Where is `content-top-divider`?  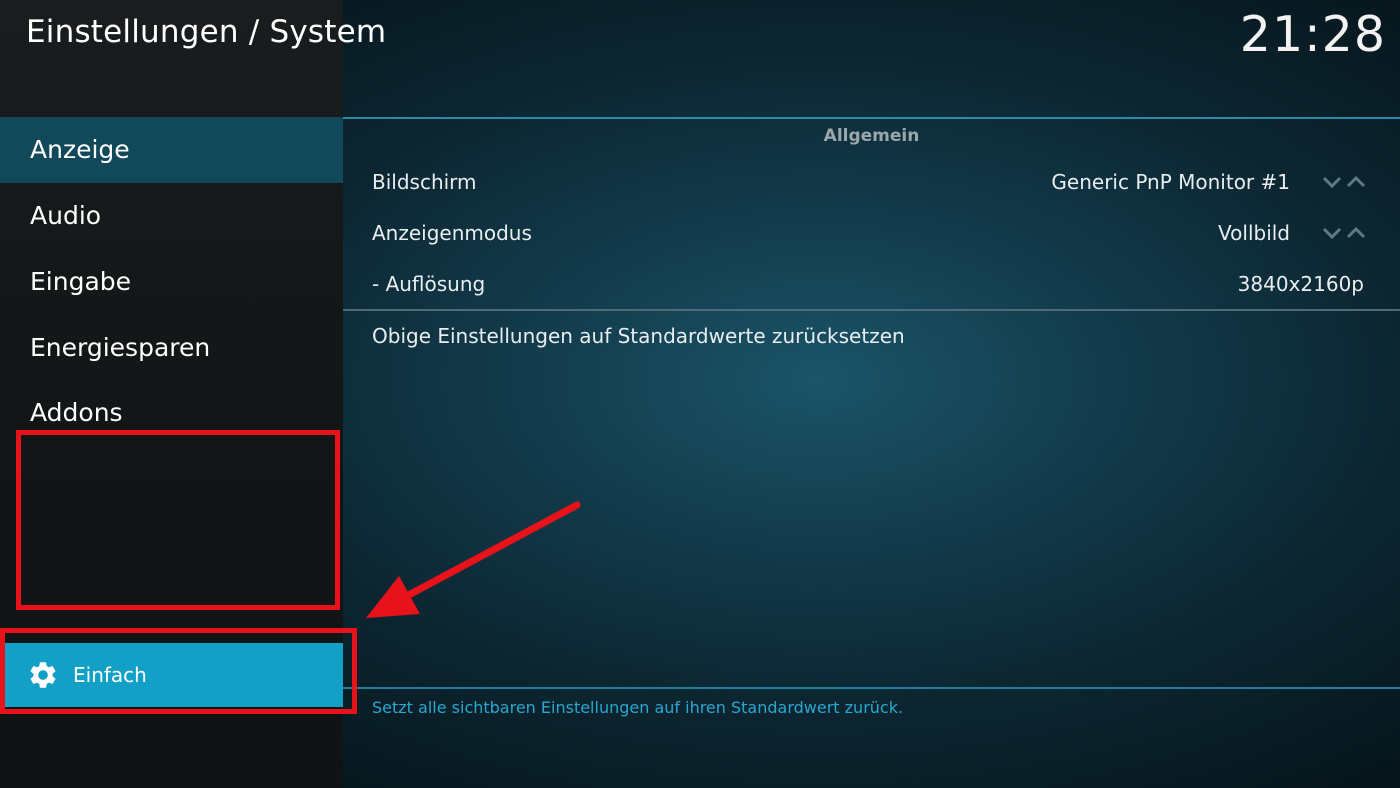
content-top-divider is located at coordinates (871, 118).